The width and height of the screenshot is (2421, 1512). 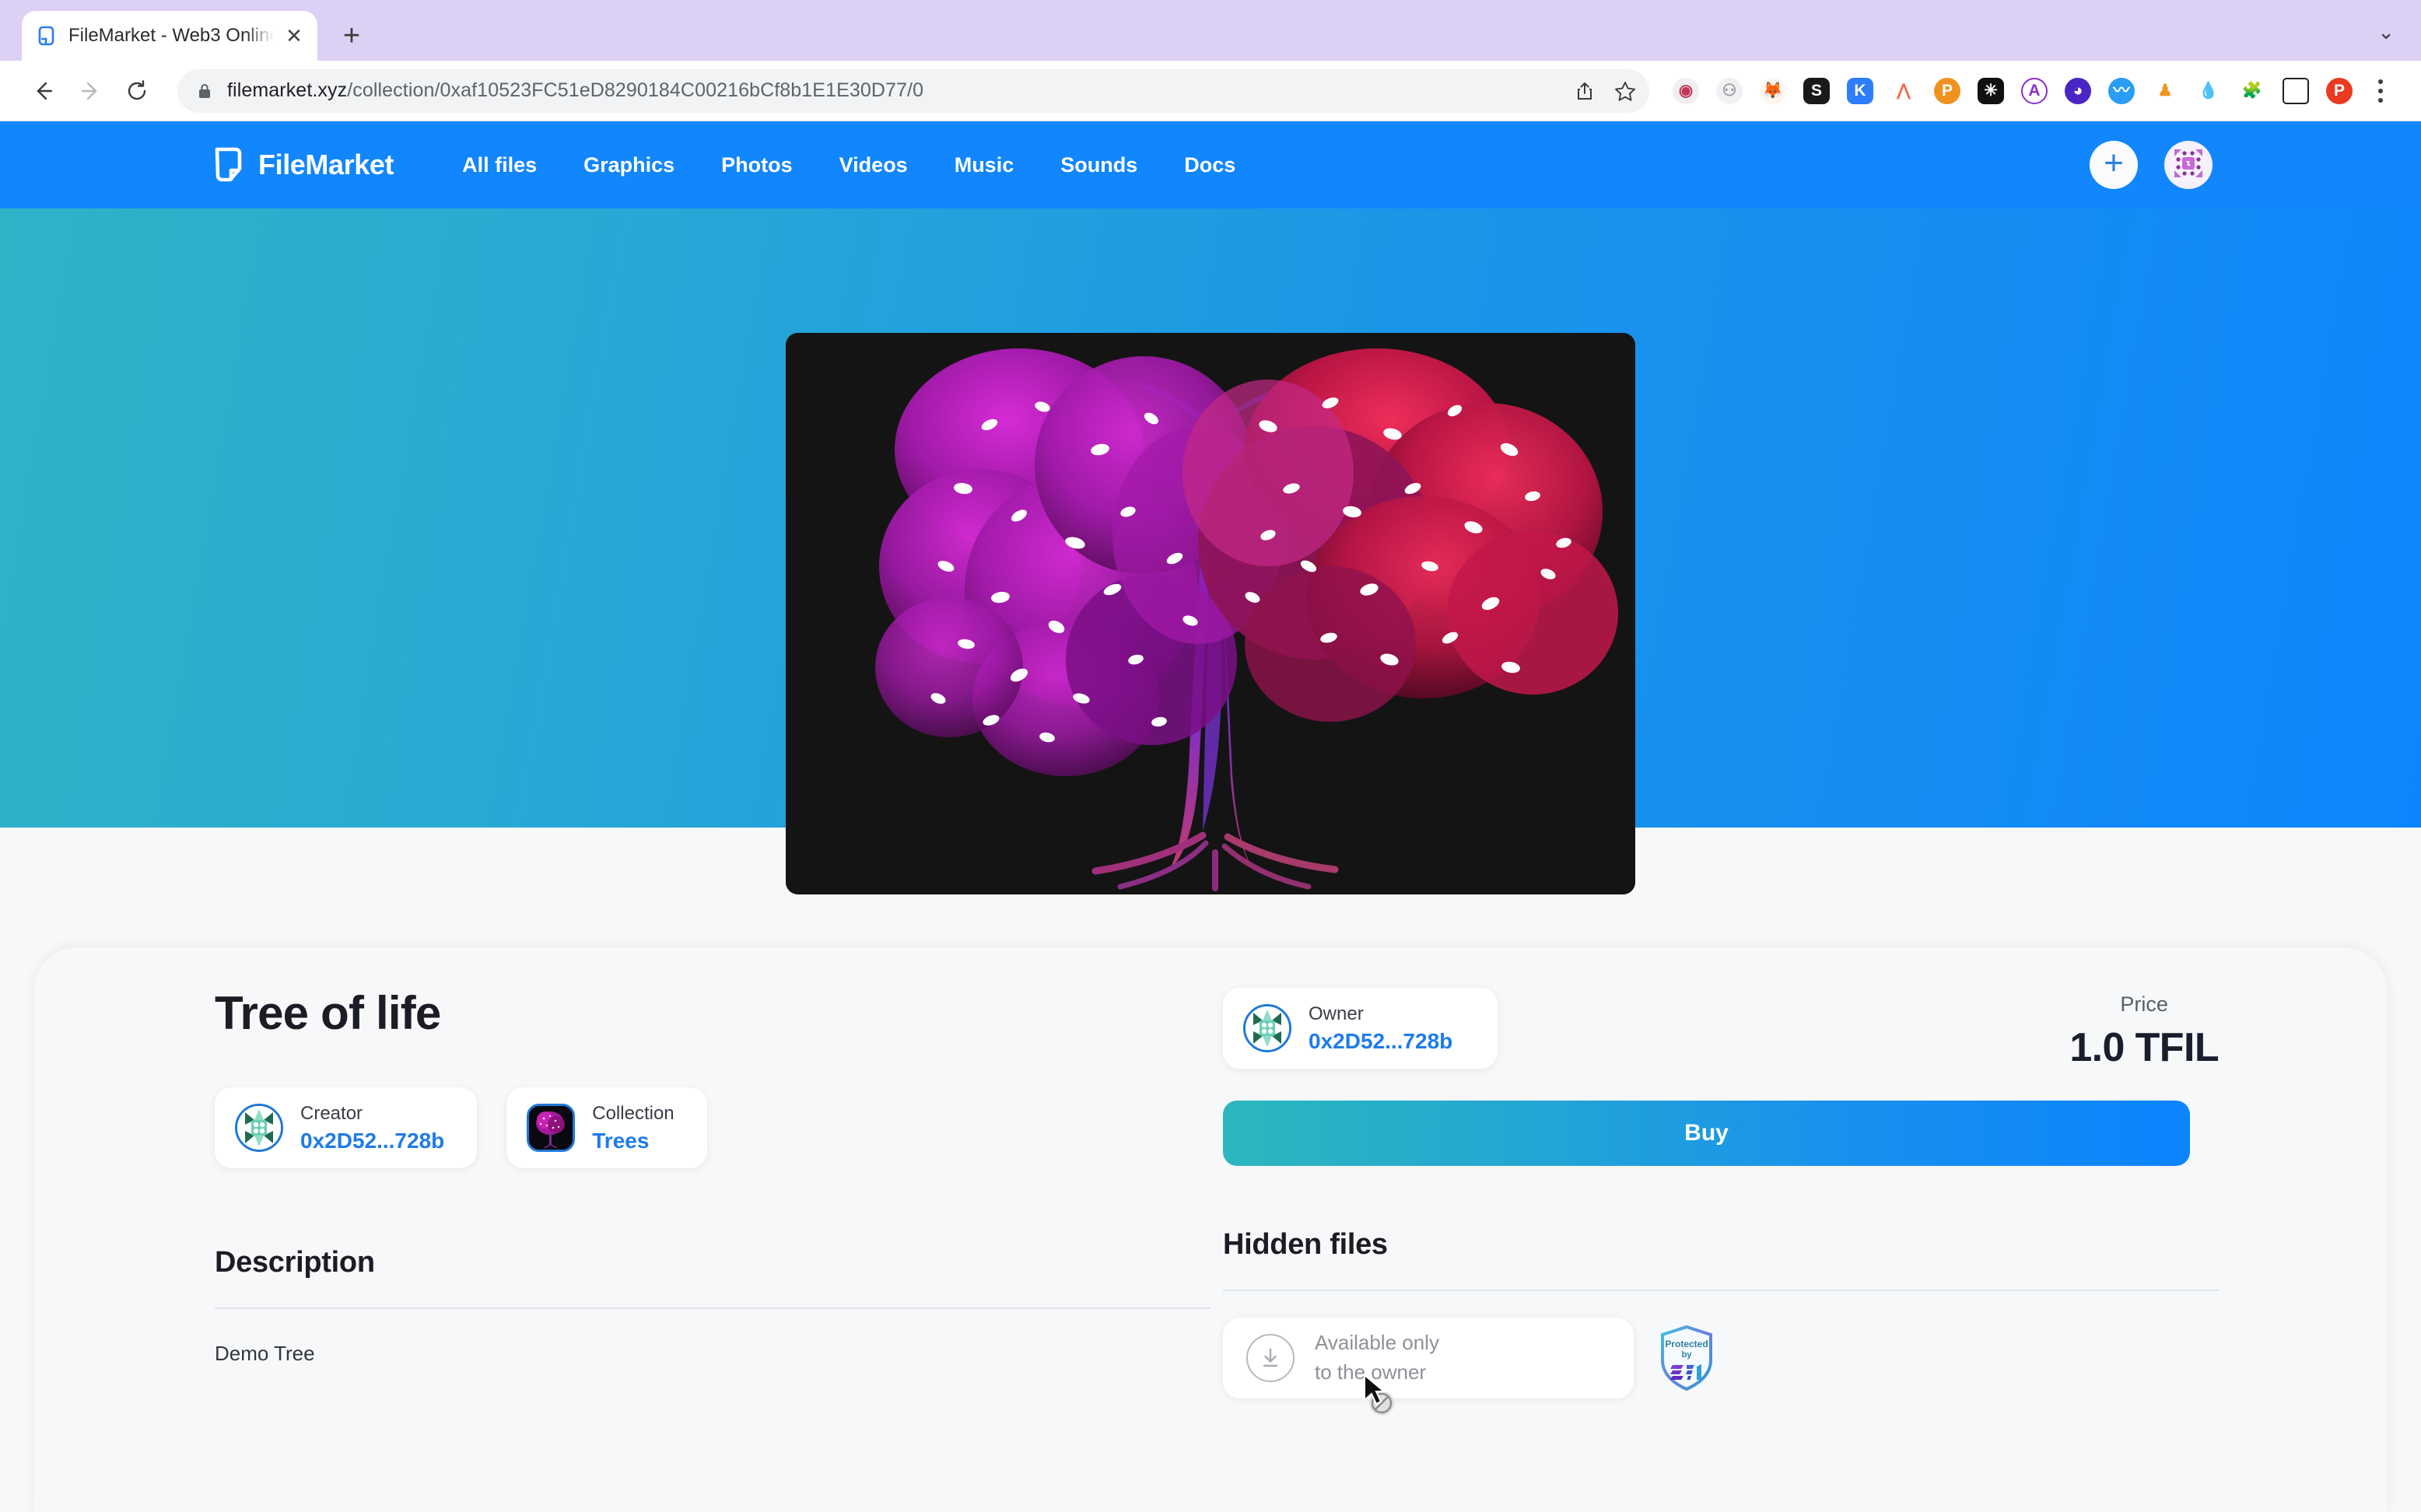 What do you see at coordinates (1947, 91) in the screenshot?
I see `pontem-extension-icon: P` at bounding box center [1947, 91].